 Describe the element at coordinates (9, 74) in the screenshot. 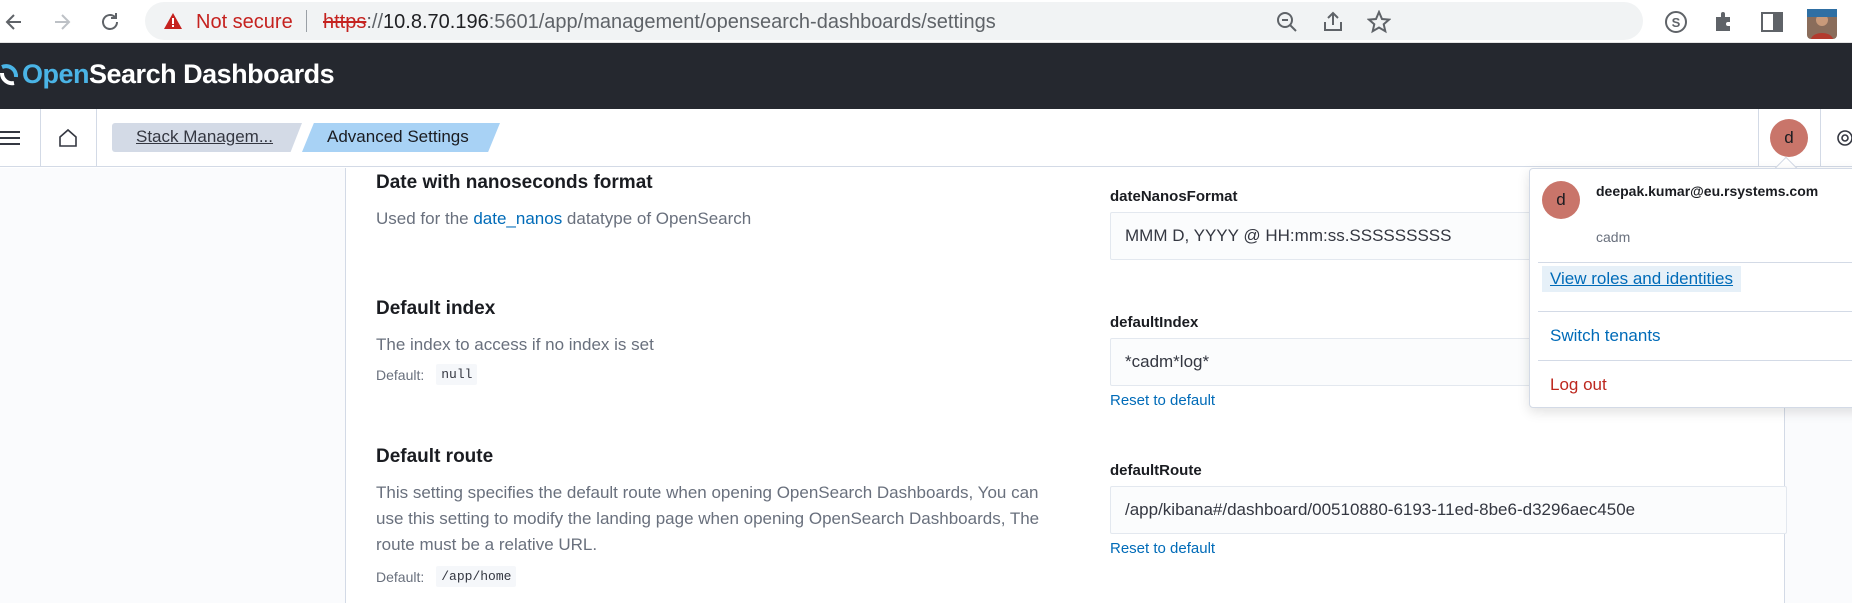

I see `opensearch-mark-icon` at that location.